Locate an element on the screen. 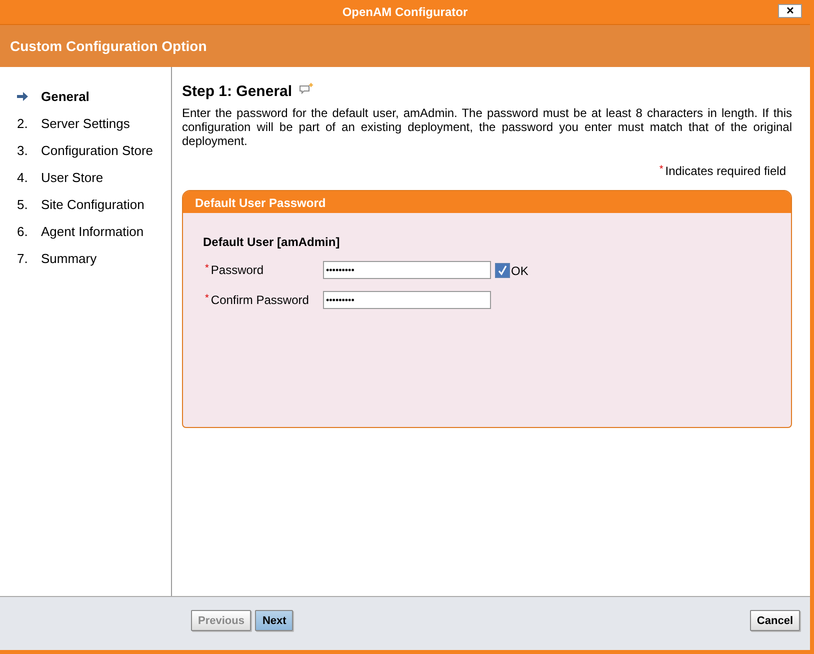 The image size is (814, 654). comment-icon is located at coordinates (306, 89).